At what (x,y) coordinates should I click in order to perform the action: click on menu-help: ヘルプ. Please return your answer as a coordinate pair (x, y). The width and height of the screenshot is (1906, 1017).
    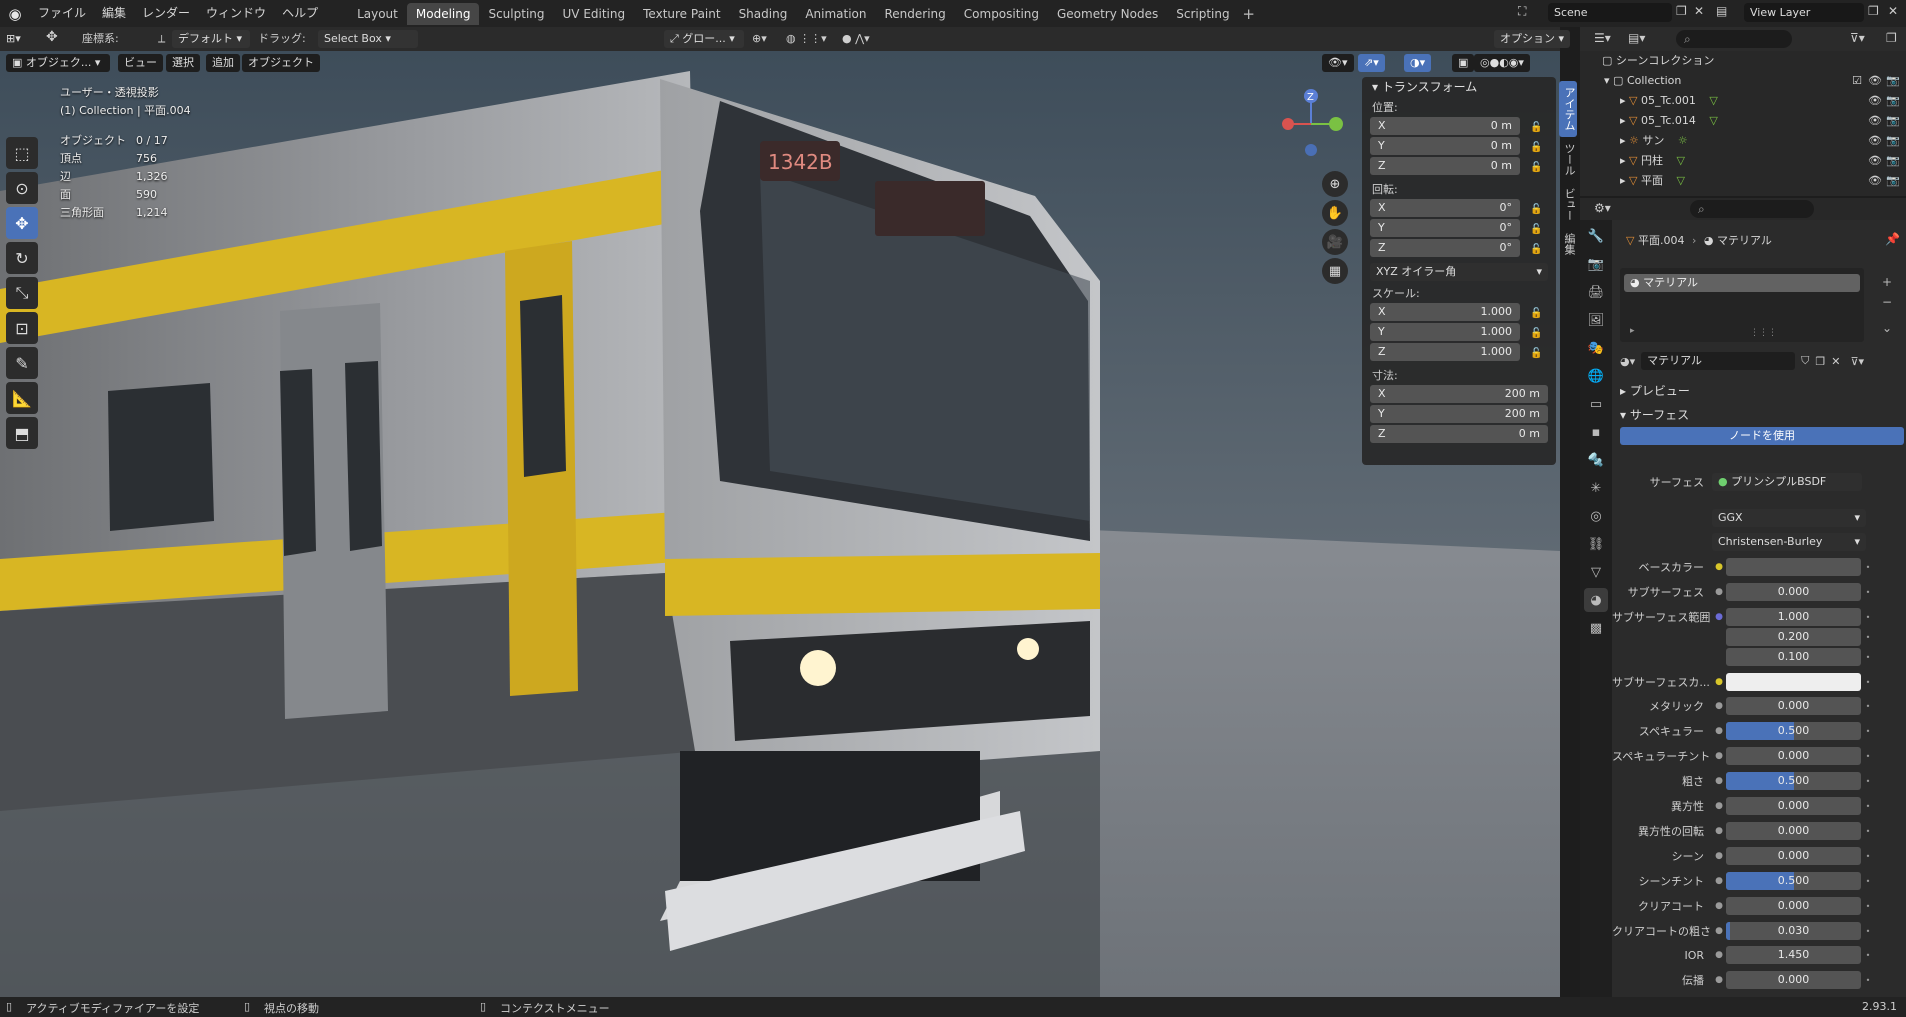
    Looking at the image, I should click on (300, 13).